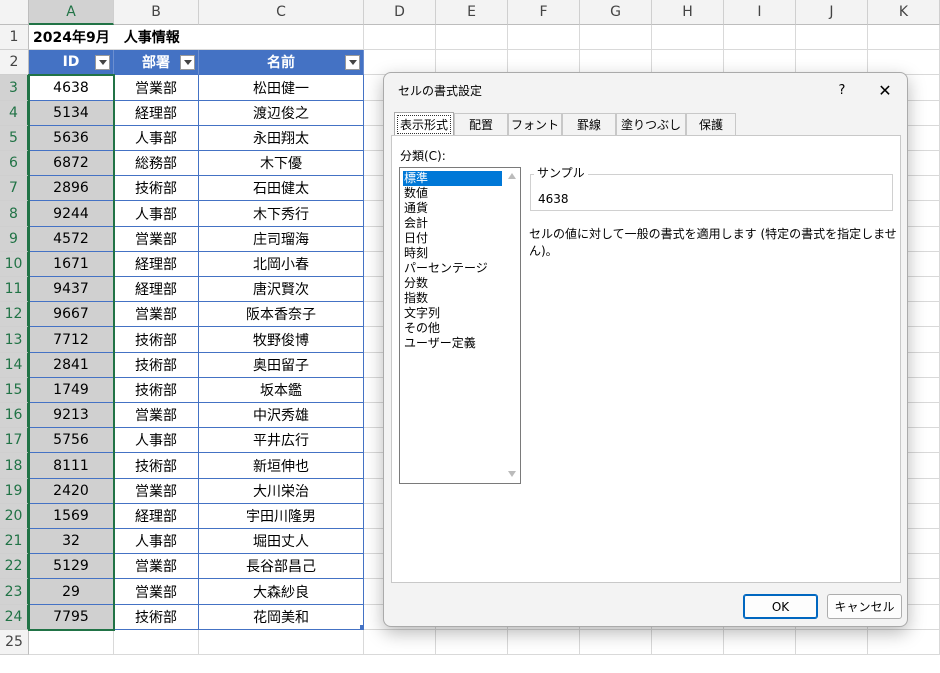 This screenshot has width=940, height=673. Describe the element at coordinates (400, 12) in the screenshot. I see `column-header: D` at that location.